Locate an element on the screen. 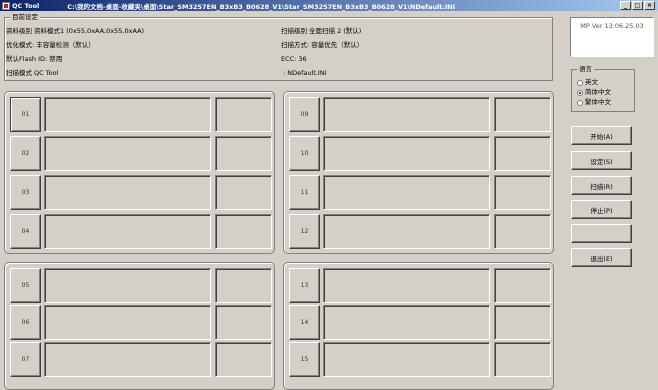 The height and width of the screenshot is (390, 658). data-level-value: 资料模式1 (0x55,0xAA,0x55,0xAA) is located at coordinates (89, 31).